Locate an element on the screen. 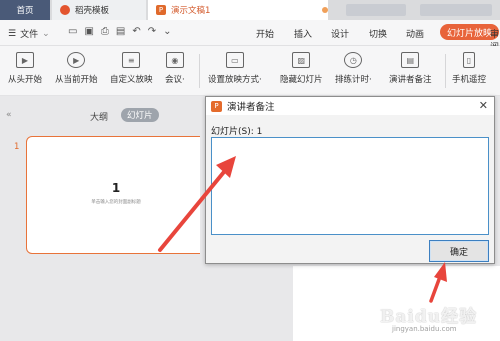 This screenshot has width=500, height=341. baidu-watermark: Baidu经验 jingyan.baidu.com is located at coordinates (437, 319).